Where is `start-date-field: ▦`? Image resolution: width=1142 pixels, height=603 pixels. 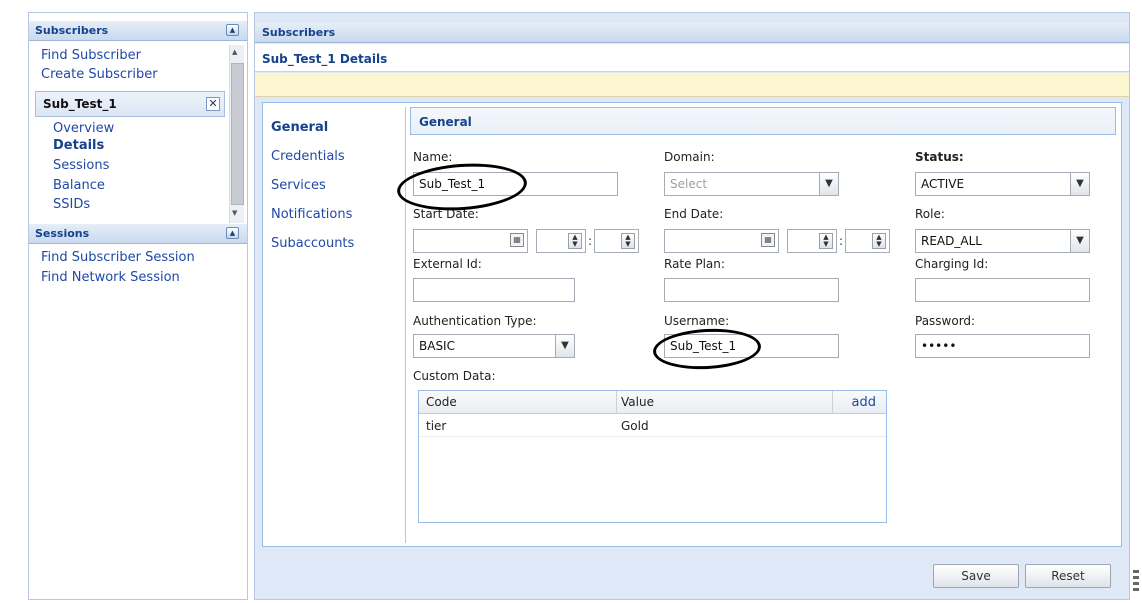 start-date-field: ▦ is located at coordinates (470, 241).